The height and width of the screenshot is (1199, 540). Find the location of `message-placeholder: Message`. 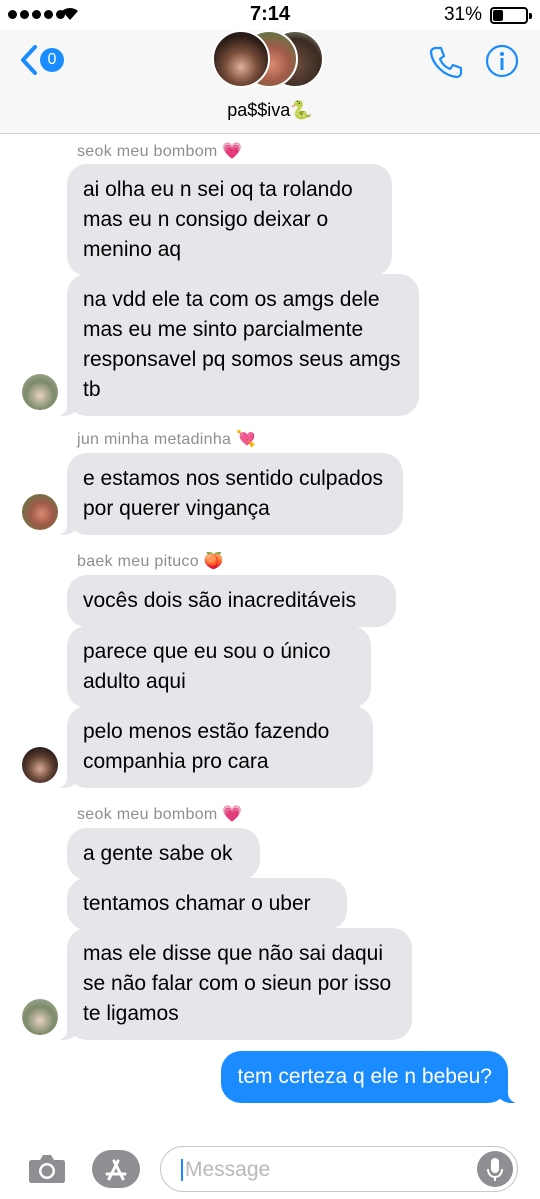

message-placeholder: Message is located at coordinates (228, 1169).